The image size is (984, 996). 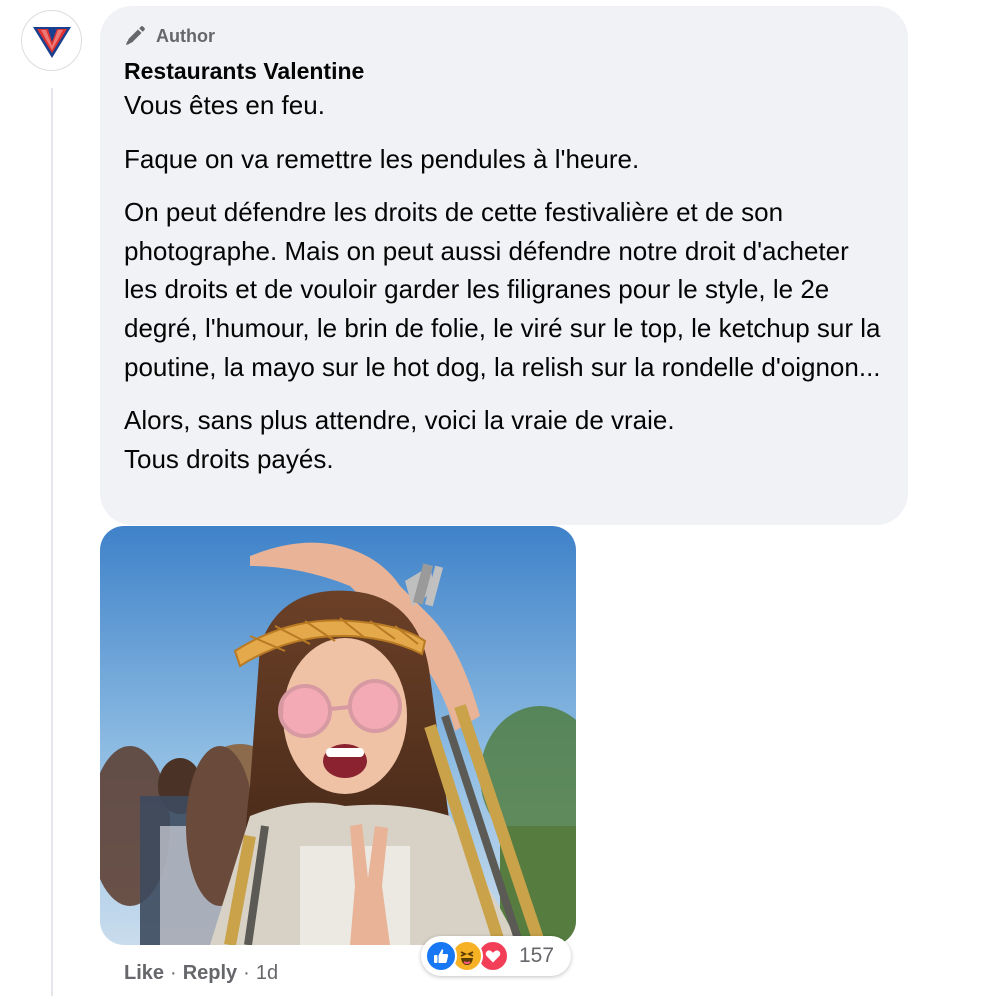 What do you see at coordinates (441, 956) in the screenshot?
I see `like-icon` at bounding box center [441, 956].